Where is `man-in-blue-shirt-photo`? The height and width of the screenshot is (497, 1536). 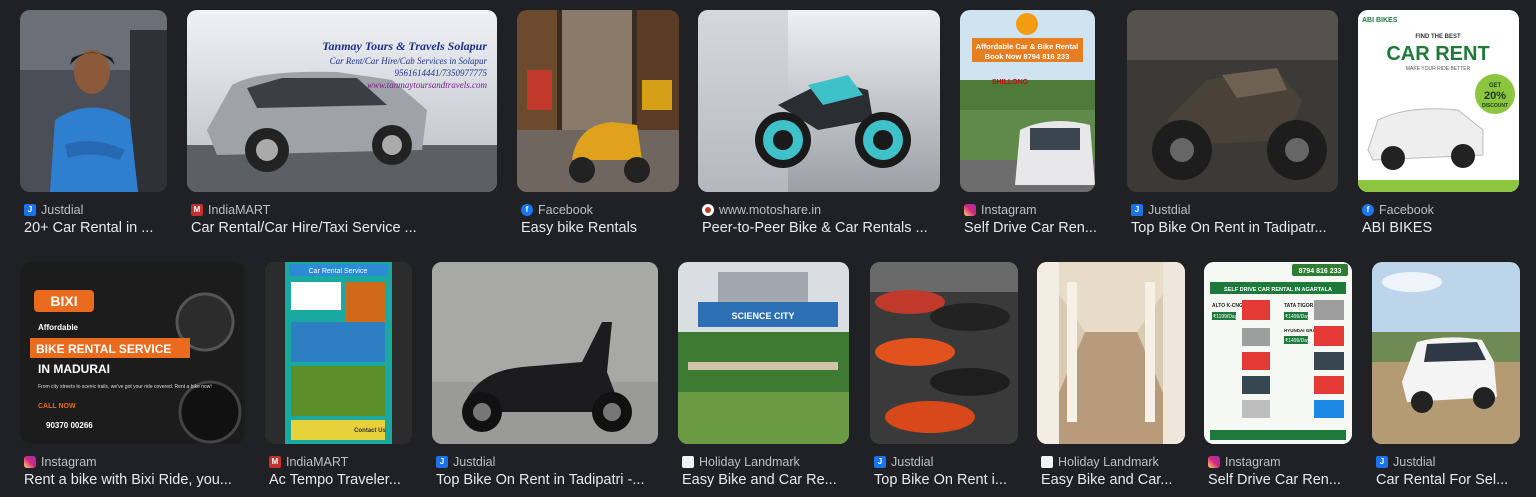 man-in-blue-shirt-photo is located at coordinates (93, 101).